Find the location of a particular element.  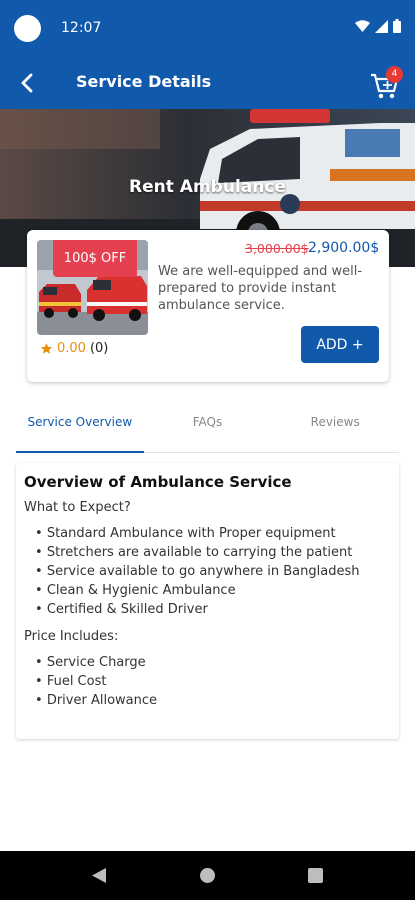

list-item: Service Charge is located at coordinates (213, 662).